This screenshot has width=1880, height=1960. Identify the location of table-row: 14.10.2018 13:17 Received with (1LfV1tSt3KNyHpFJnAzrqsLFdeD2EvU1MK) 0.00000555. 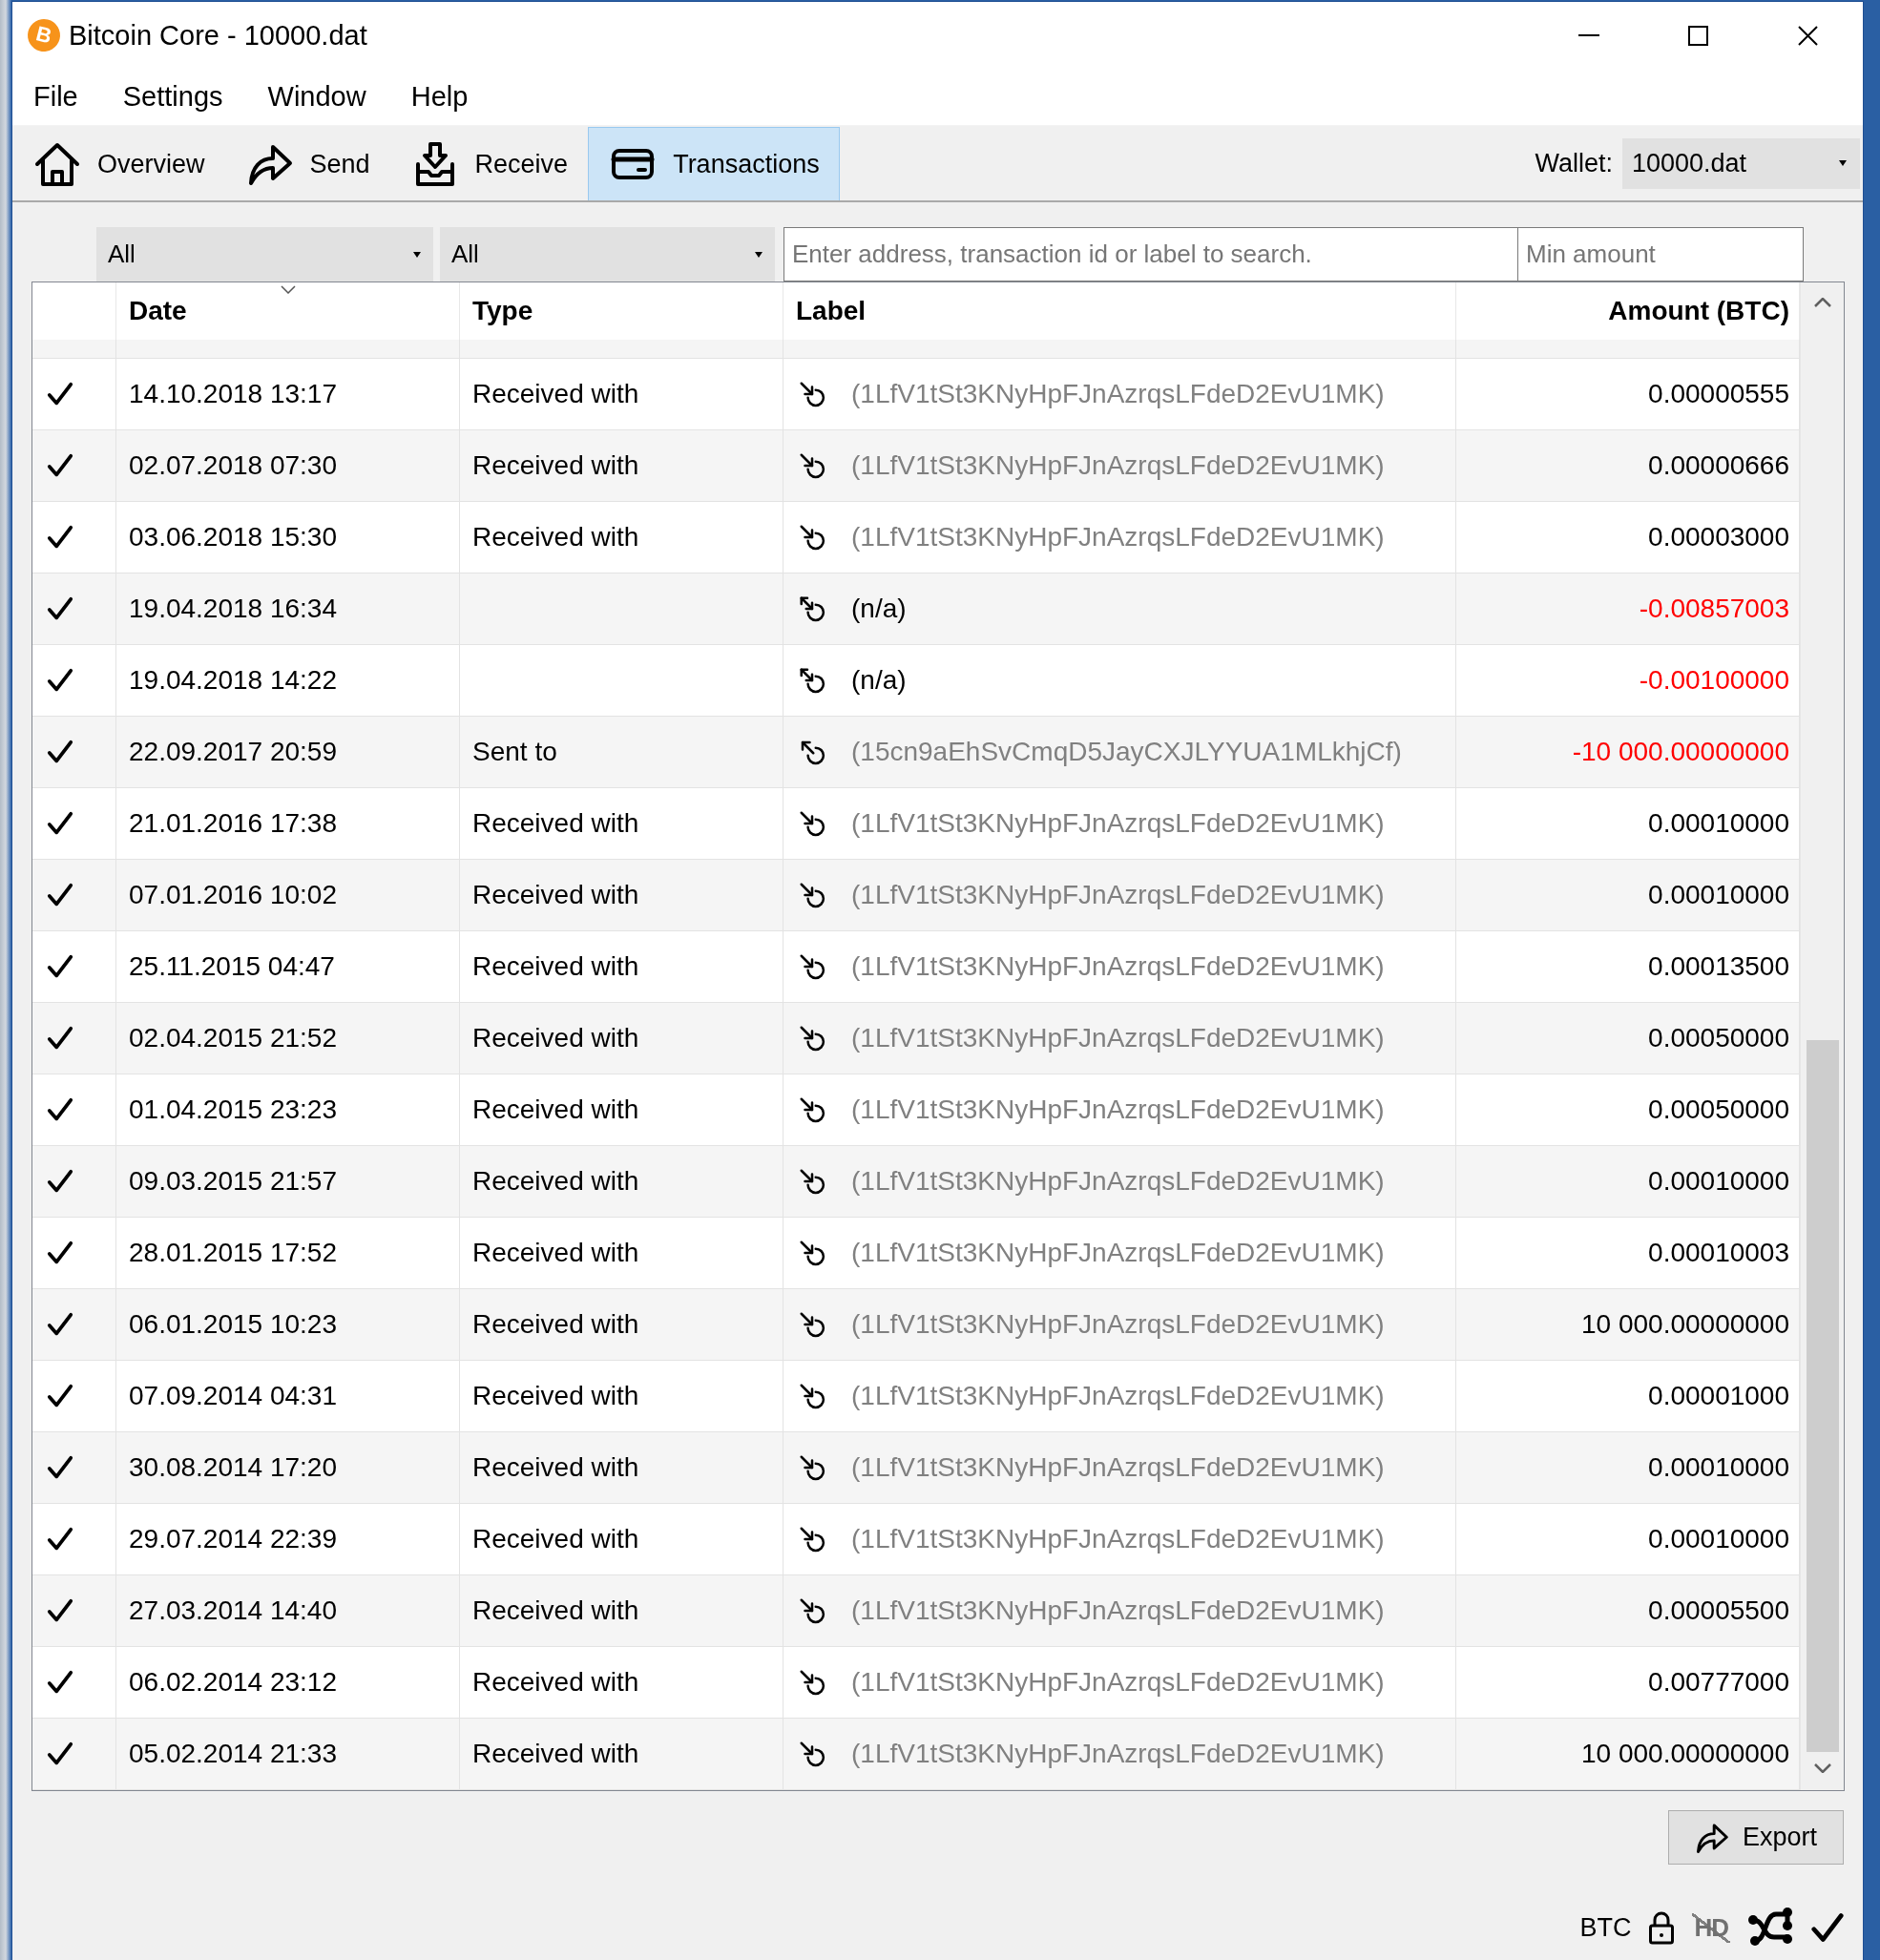
(916, 394).